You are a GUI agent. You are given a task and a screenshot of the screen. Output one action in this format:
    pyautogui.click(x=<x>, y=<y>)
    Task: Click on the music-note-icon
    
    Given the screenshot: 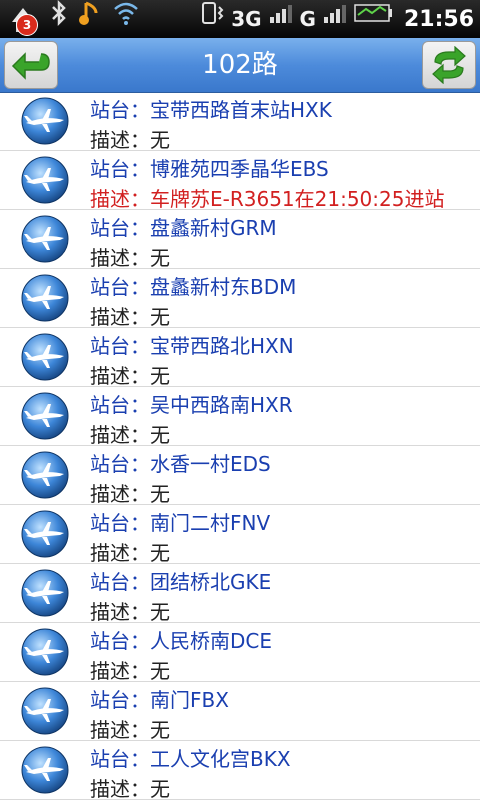 What is the action you would take?
    pyautogui.click(x=90, y=20)
    